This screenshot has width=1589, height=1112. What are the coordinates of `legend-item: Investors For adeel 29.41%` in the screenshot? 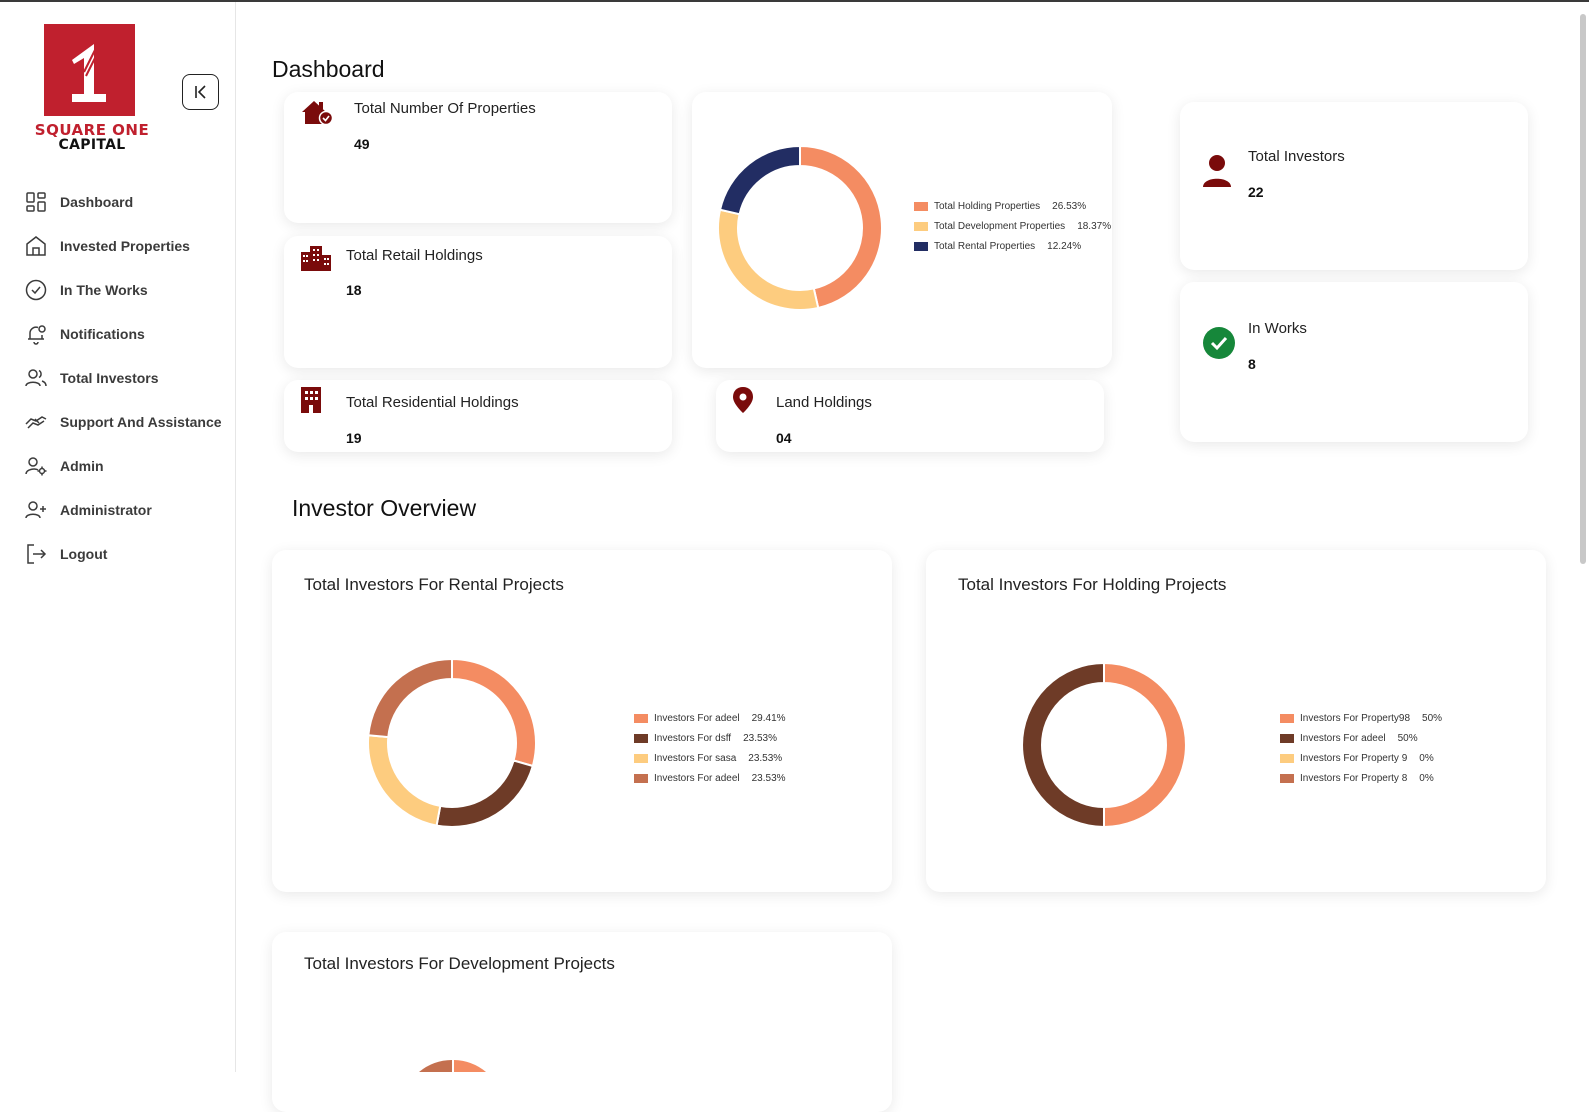 It's located at (710, 718).